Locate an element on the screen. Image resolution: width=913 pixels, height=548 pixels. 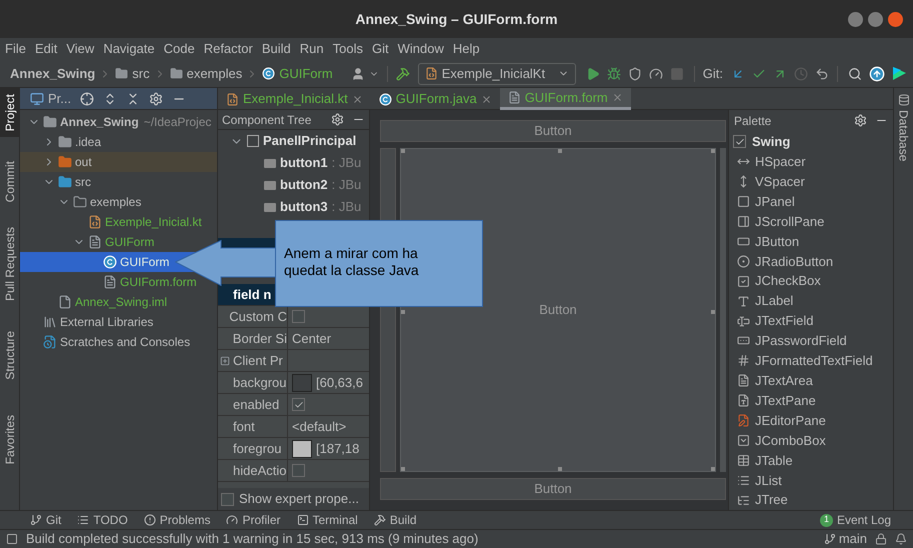
close-button is located at coordinates (895, 19).